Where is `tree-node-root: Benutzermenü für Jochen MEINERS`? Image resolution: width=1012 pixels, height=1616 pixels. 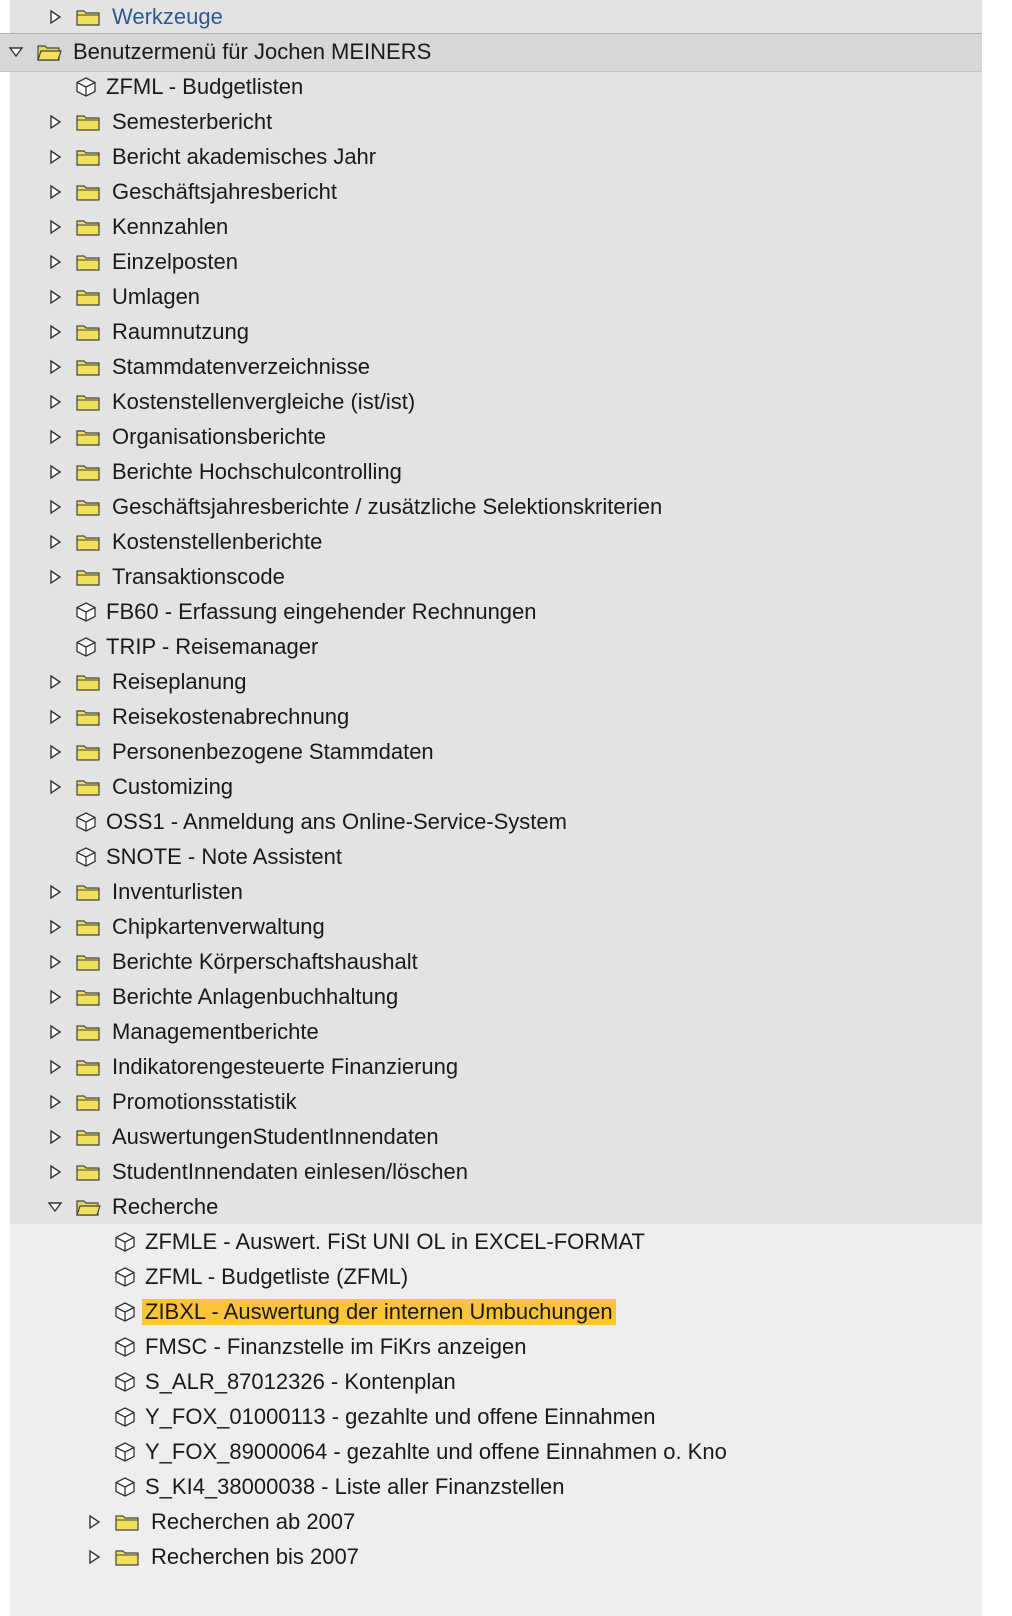 tree-node-root: Benutzermenü für Jochen MEINERS is located at coordinates (221, 51).